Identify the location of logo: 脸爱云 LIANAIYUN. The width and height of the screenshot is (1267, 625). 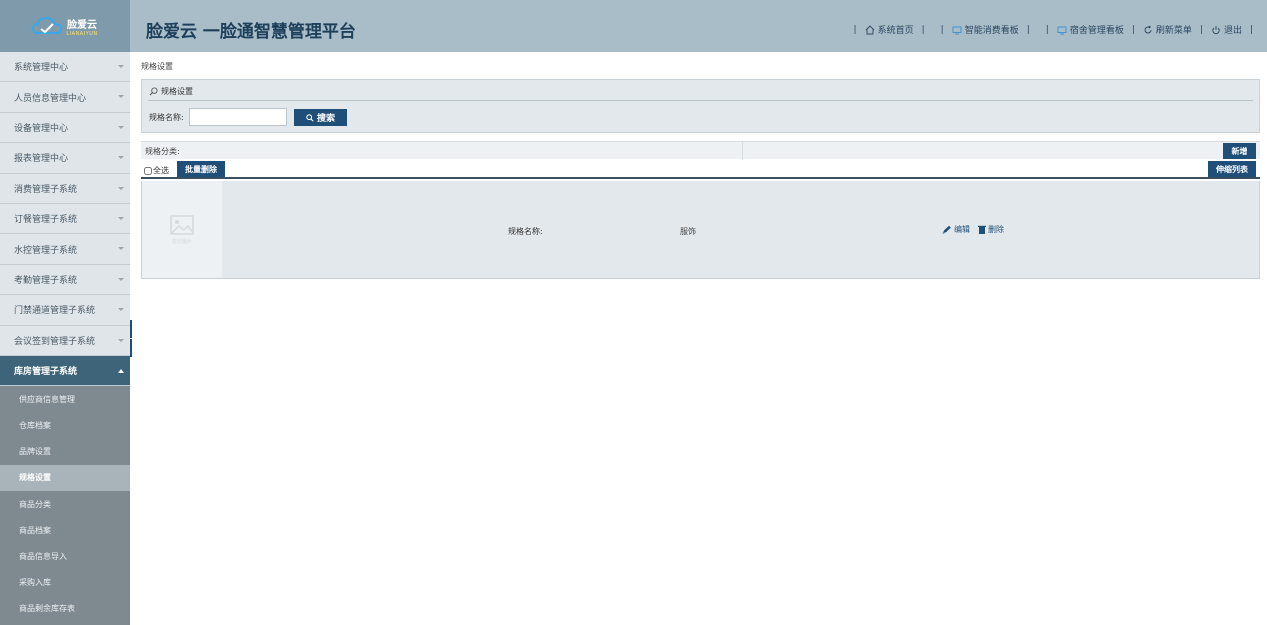
(65, 26).